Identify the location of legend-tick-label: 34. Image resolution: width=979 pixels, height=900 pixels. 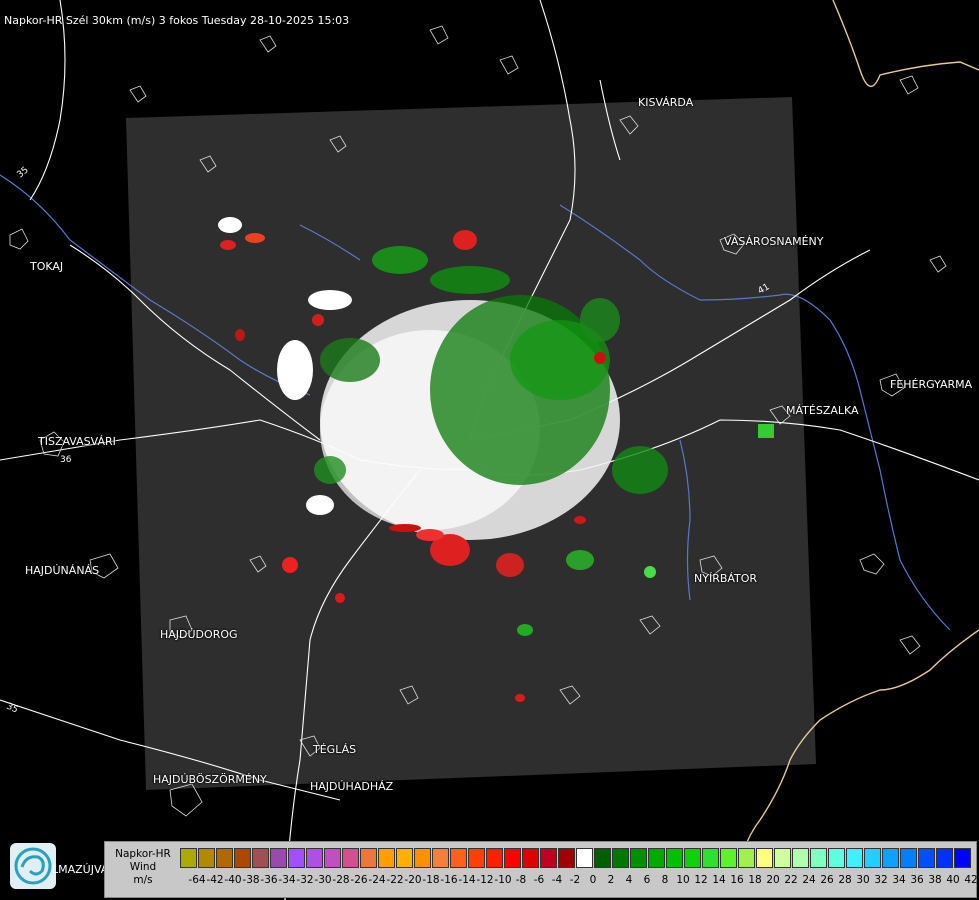
(899, 880).